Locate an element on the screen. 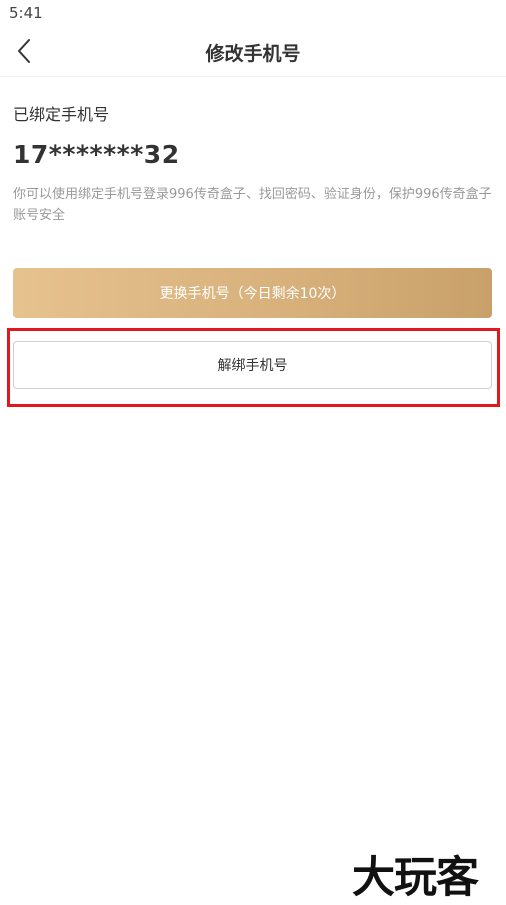 The width and height of the screenshot is (506, 905). page-title: 修改手机号 is located at coordinates (253, 54).